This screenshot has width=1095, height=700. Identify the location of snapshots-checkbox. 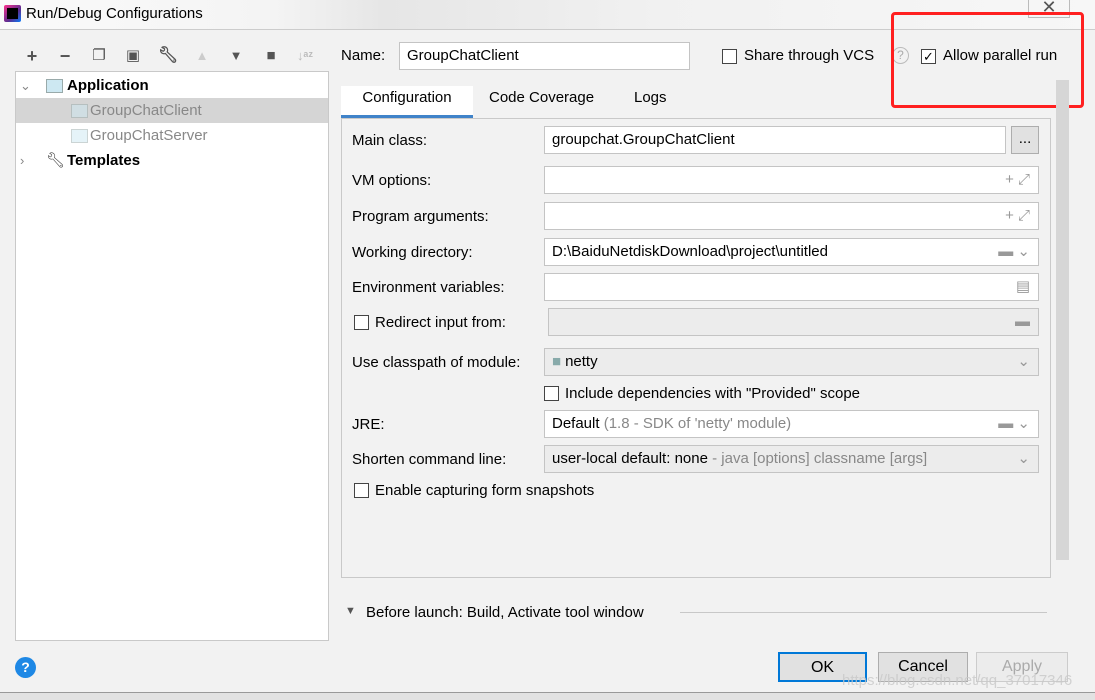
(361, 490).